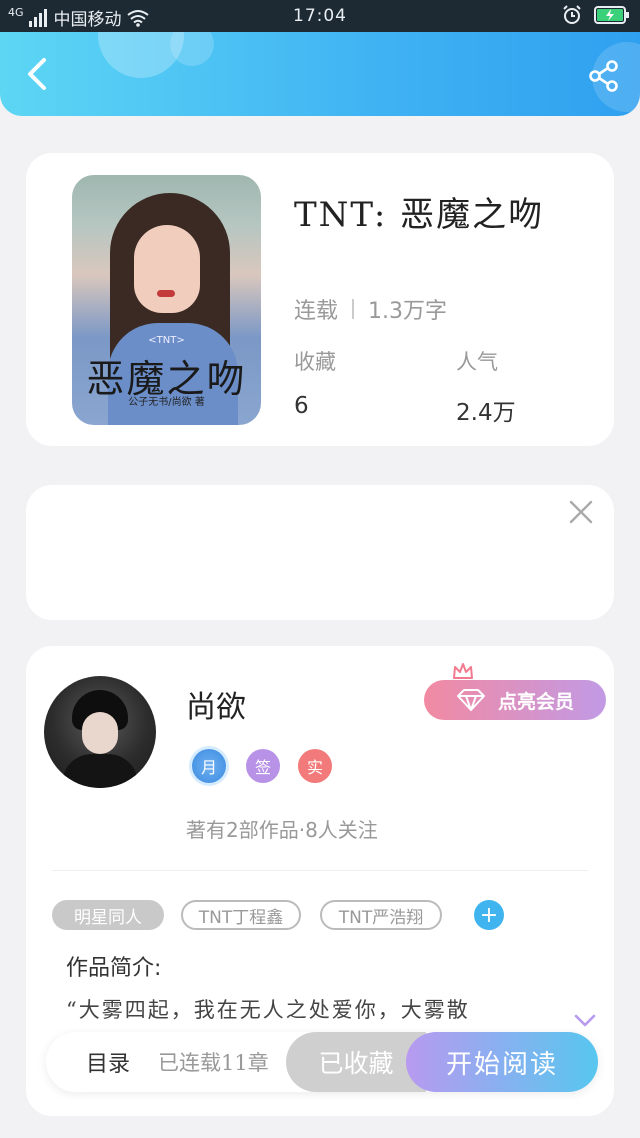 Image resolution: width=640 pixels, height=1138 pixels. I want to click on serial-status: 连载, so click(316, 311).